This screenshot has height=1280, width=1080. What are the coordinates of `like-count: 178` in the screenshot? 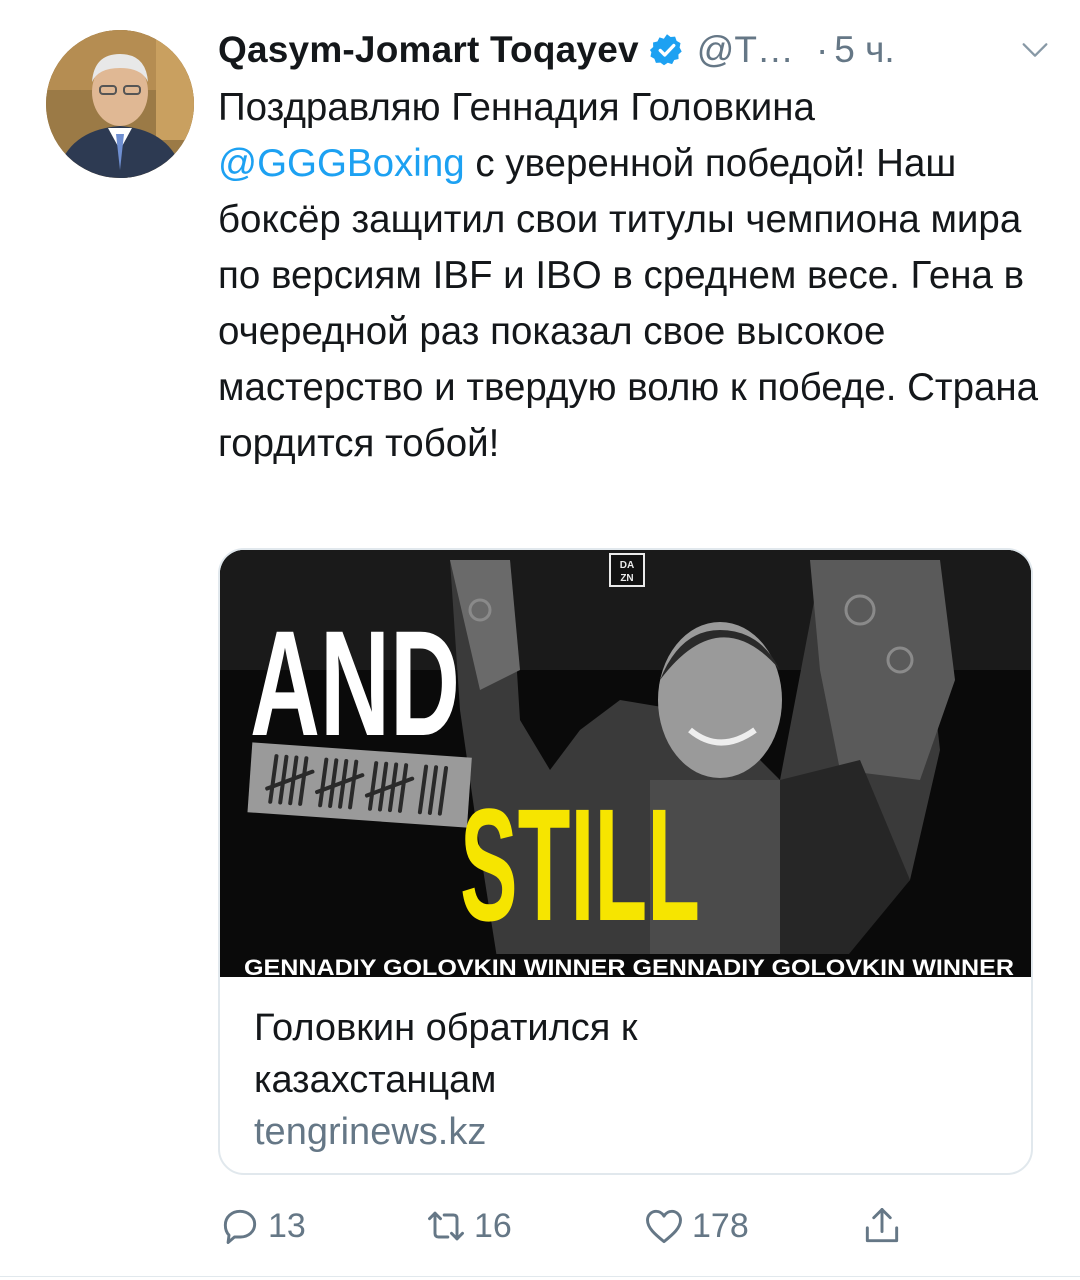 It's located at (720, 1225).